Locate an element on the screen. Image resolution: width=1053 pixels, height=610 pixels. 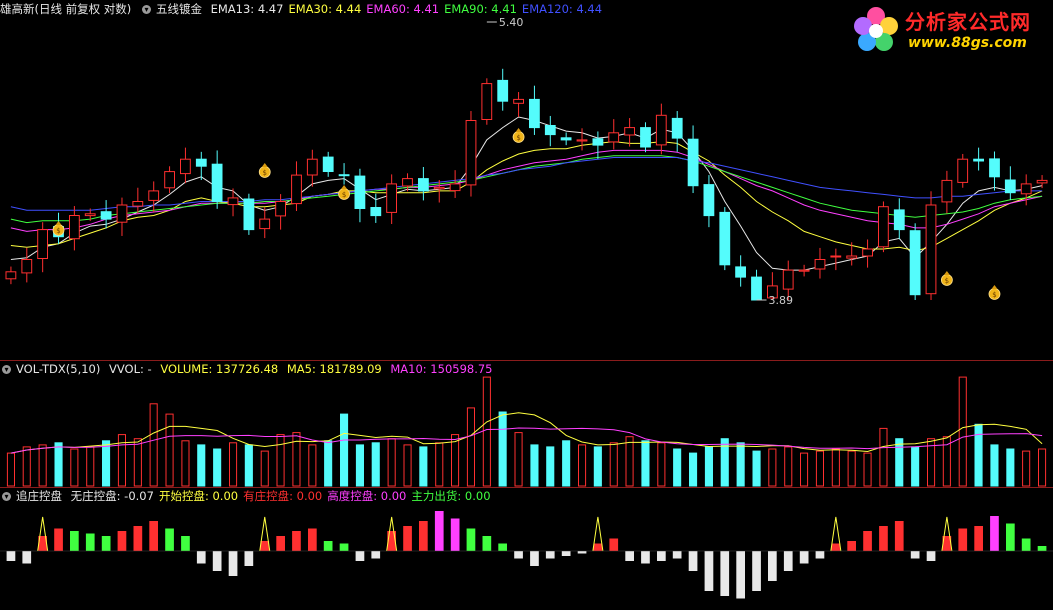
high-price-label: 5.40 is located at coordinates (511, 22).